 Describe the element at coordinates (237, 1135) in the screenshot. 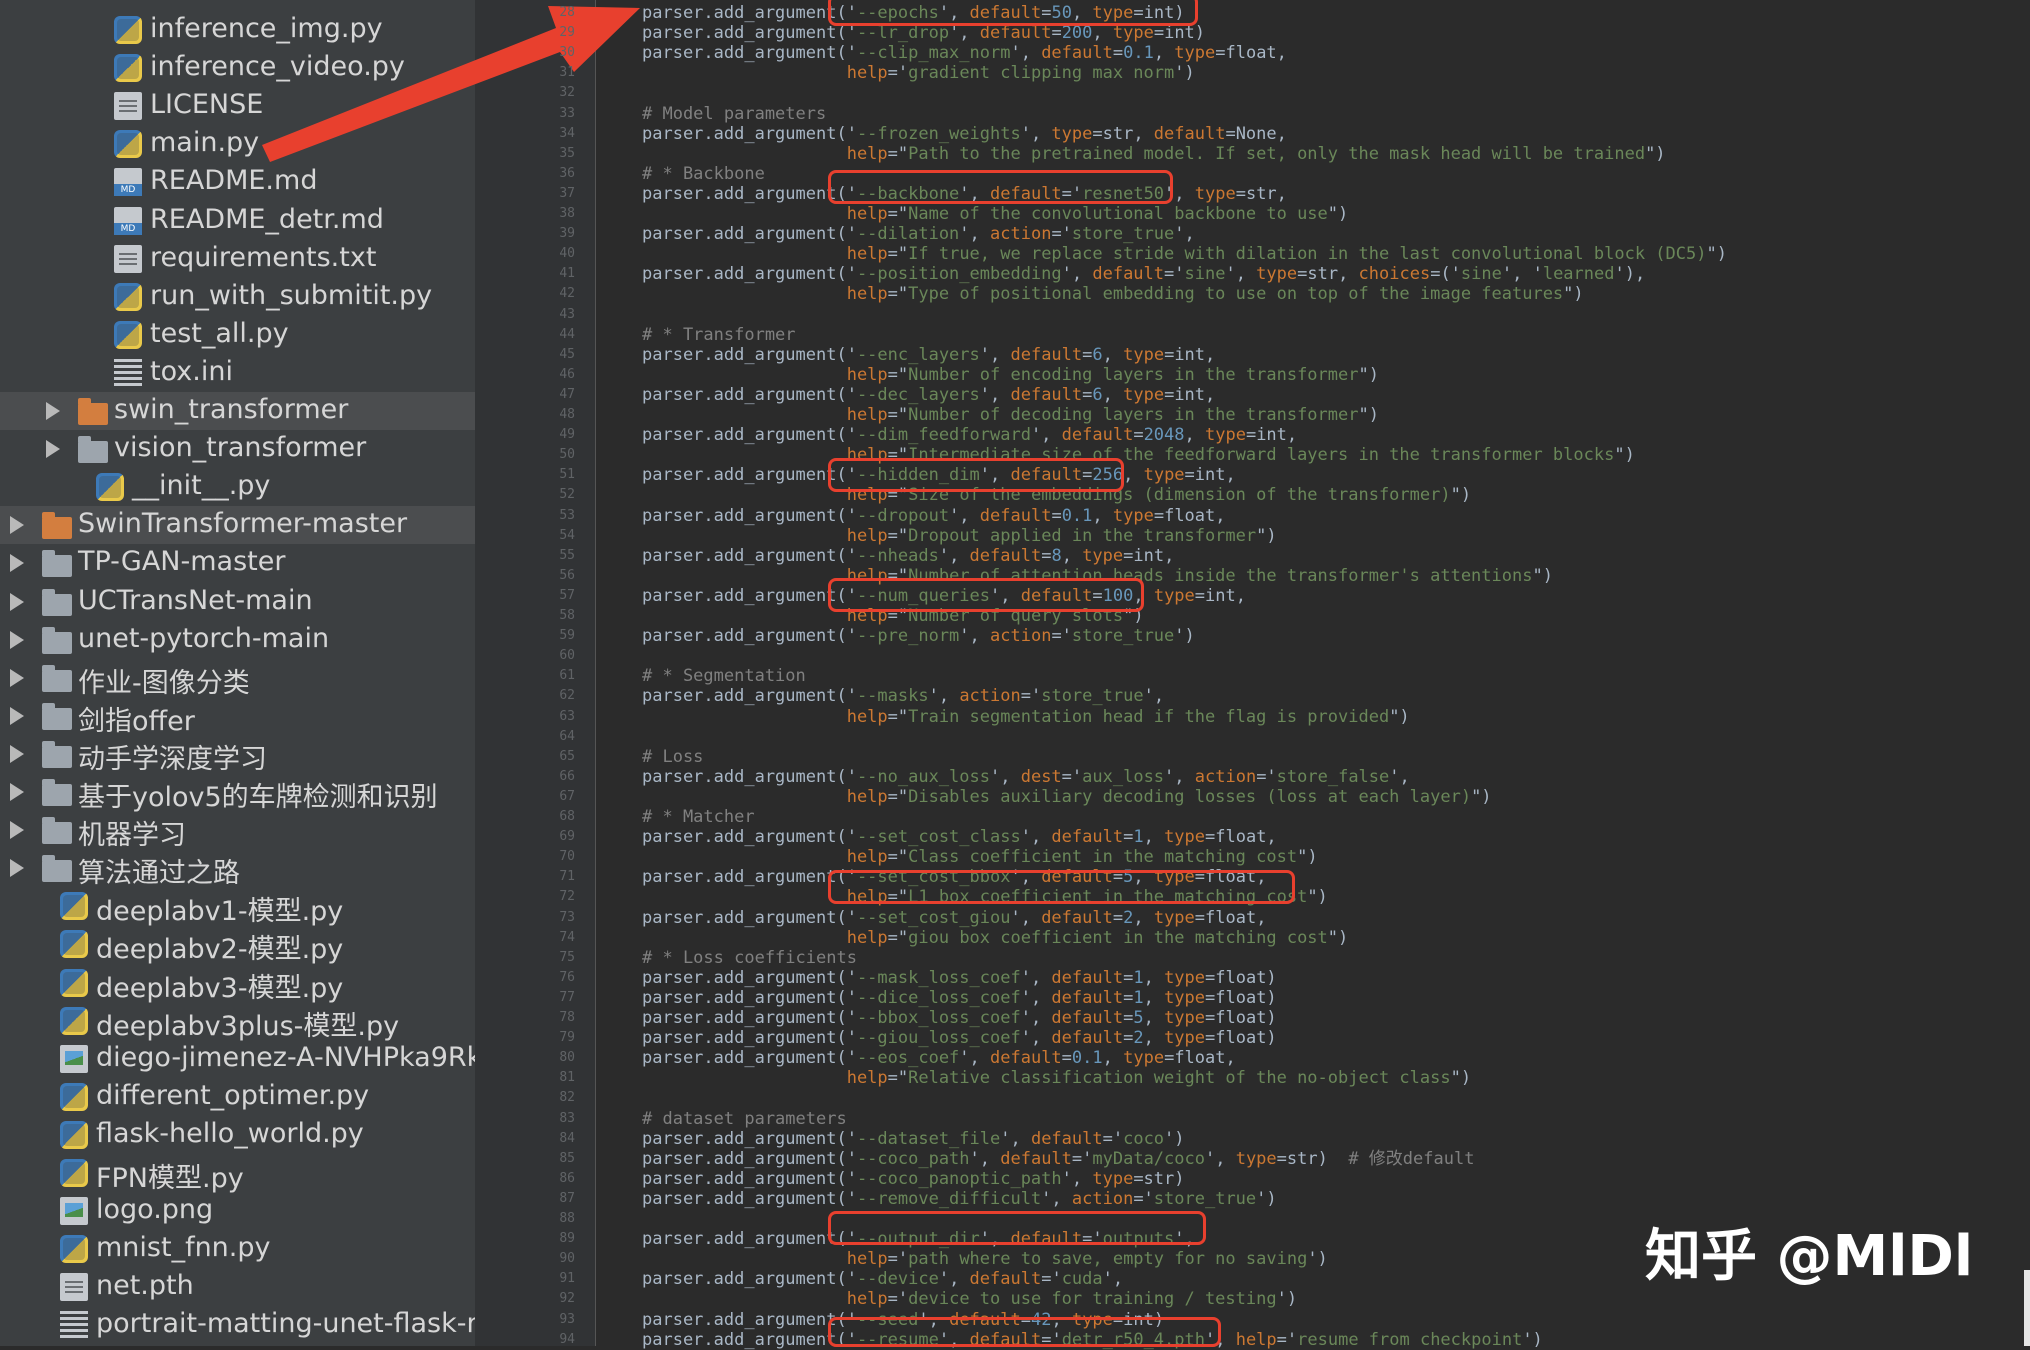

I see `tree-item: flask-hello_world.py` at that location.